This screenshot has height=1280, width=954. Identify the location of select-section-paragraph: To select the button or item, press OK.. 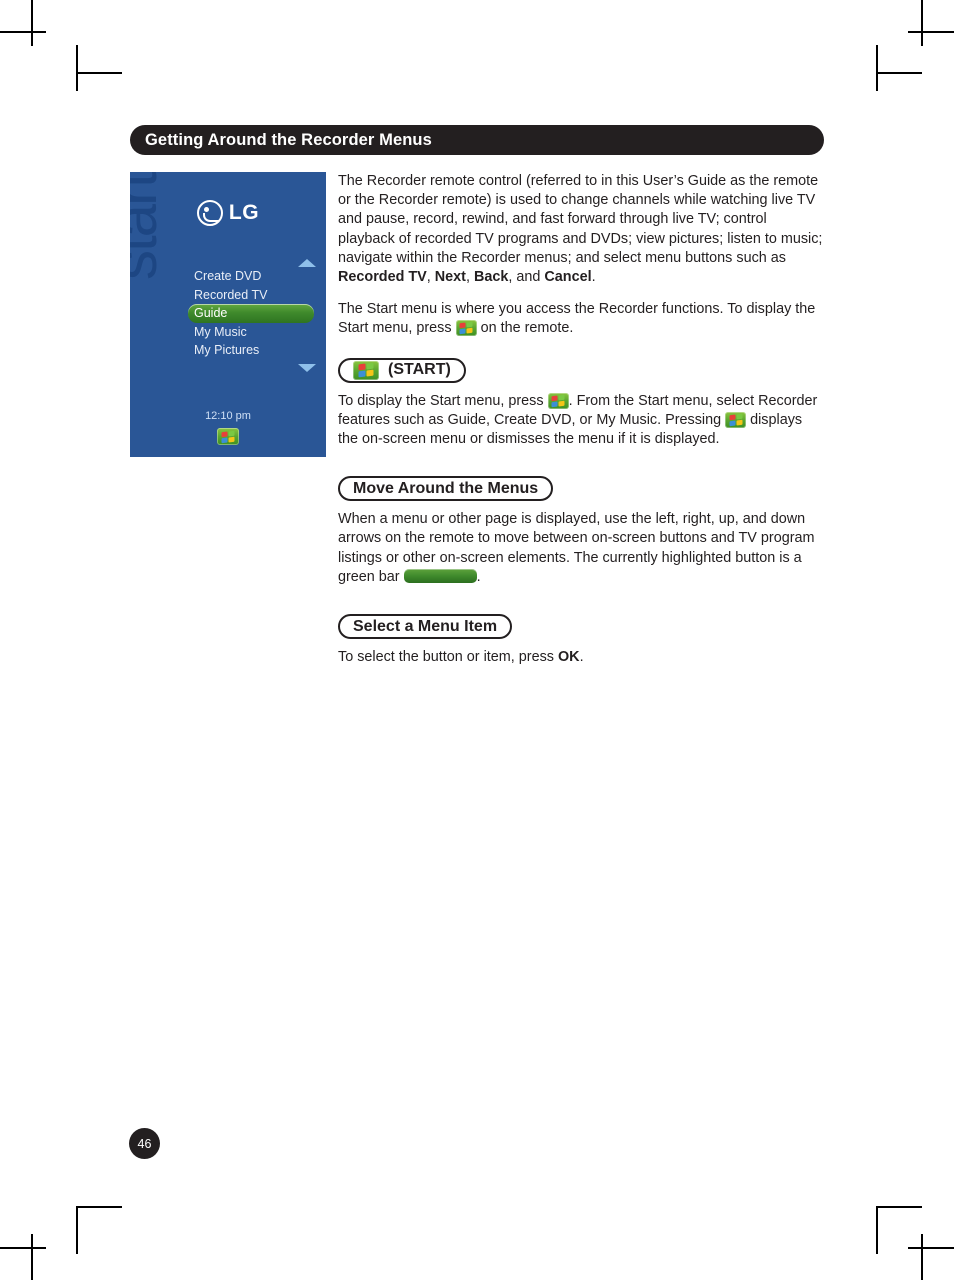
(581, 657).